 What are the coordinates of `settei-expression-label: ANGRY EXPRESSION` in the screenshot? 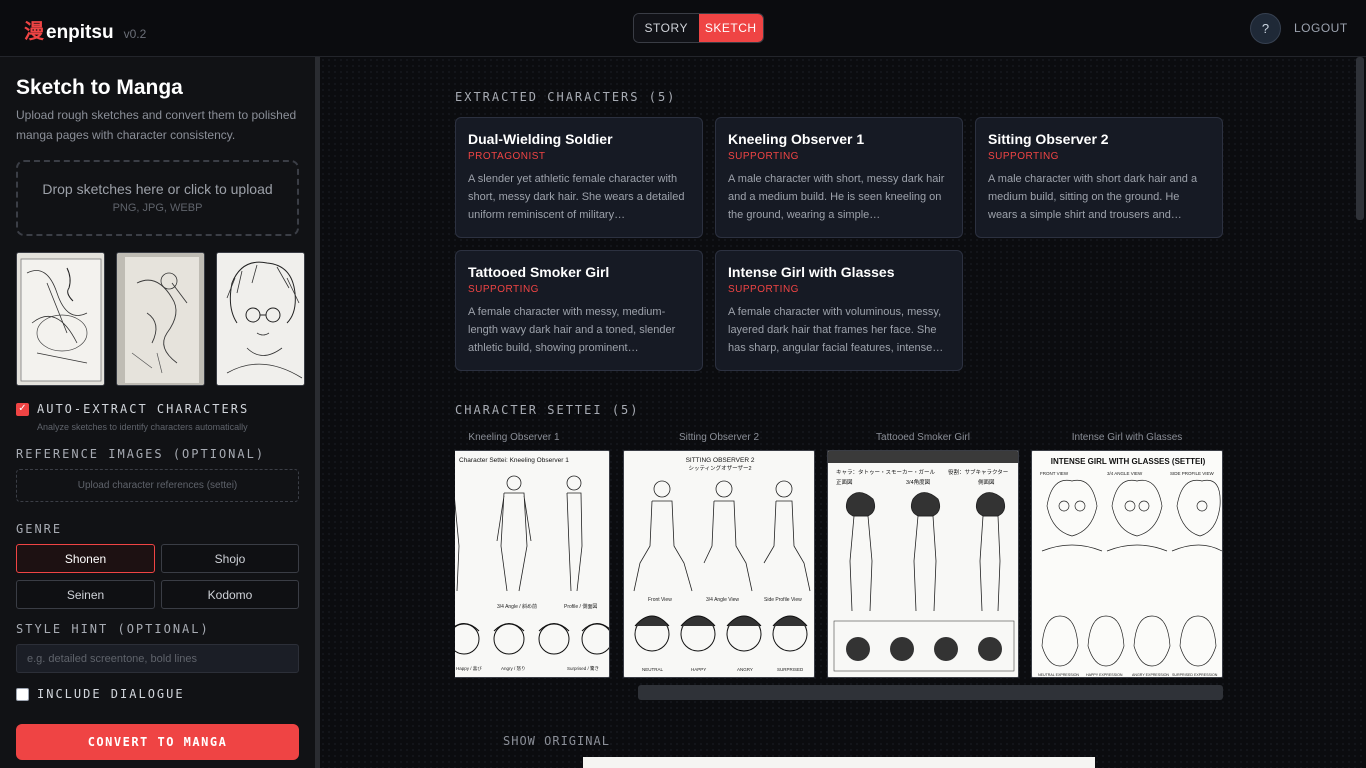 It's located at (1150, 675).